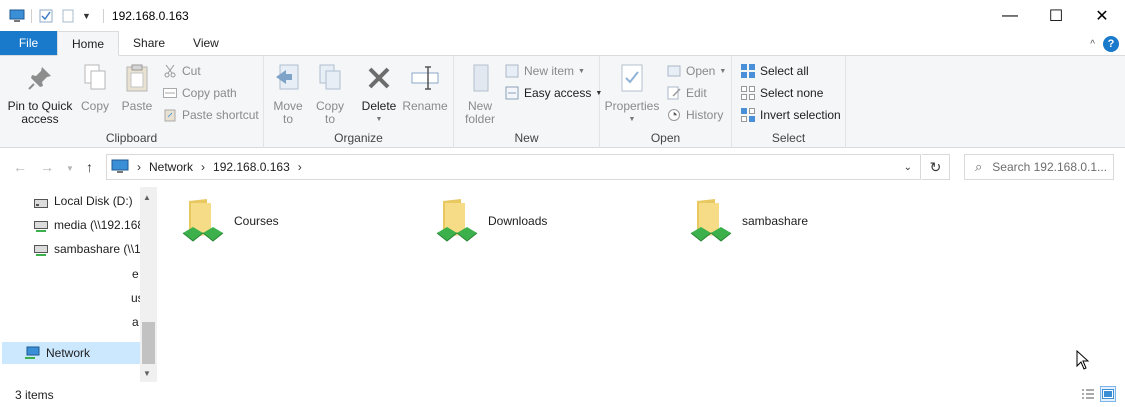 The width and height of the screenshot is (1125, 407). What do you see at coordinates (1083, 361) in the screenshot?
I see `mouse-cursor-icon` at bounding box center [1083, 361].